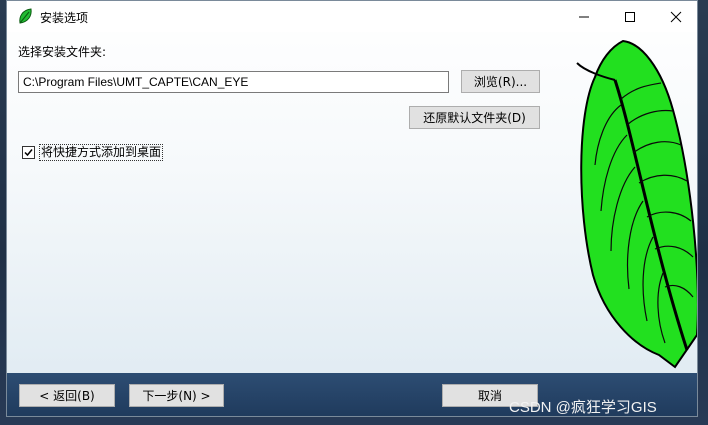 Image resolution: width=708 pixels, height=425 pixels. I want to click on minimize-button, so click(584, 16).